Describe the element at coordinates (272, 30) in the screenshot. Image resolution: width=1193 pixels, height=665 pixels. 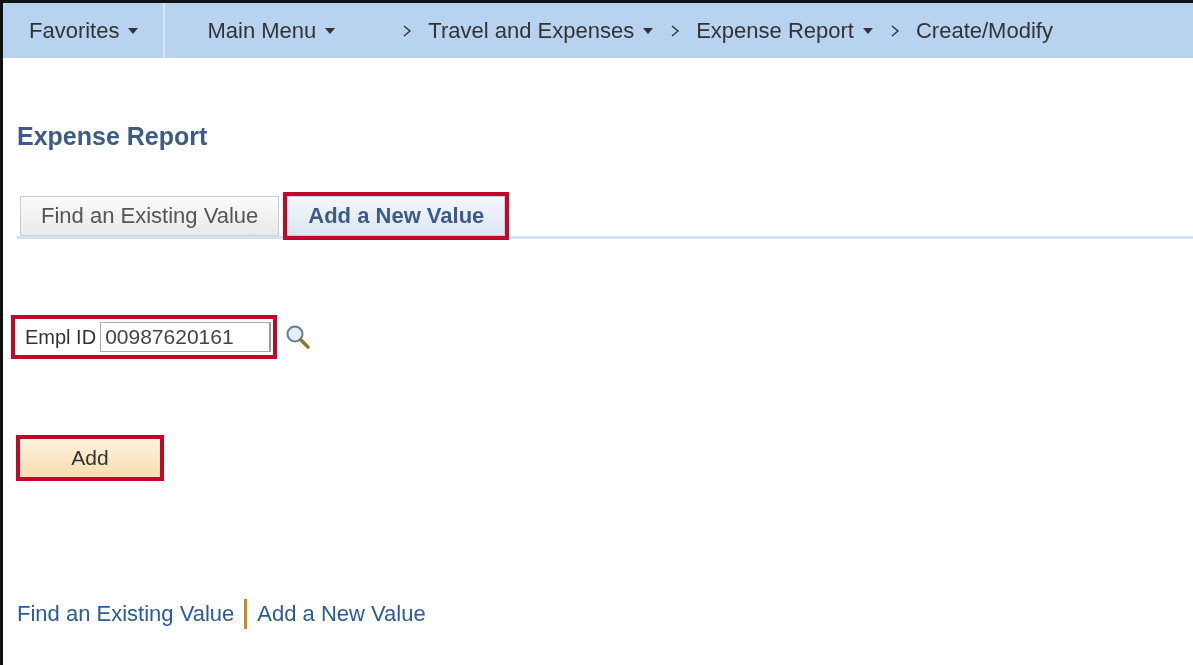
I see `nav-menu-item: Main Menu` at that location.